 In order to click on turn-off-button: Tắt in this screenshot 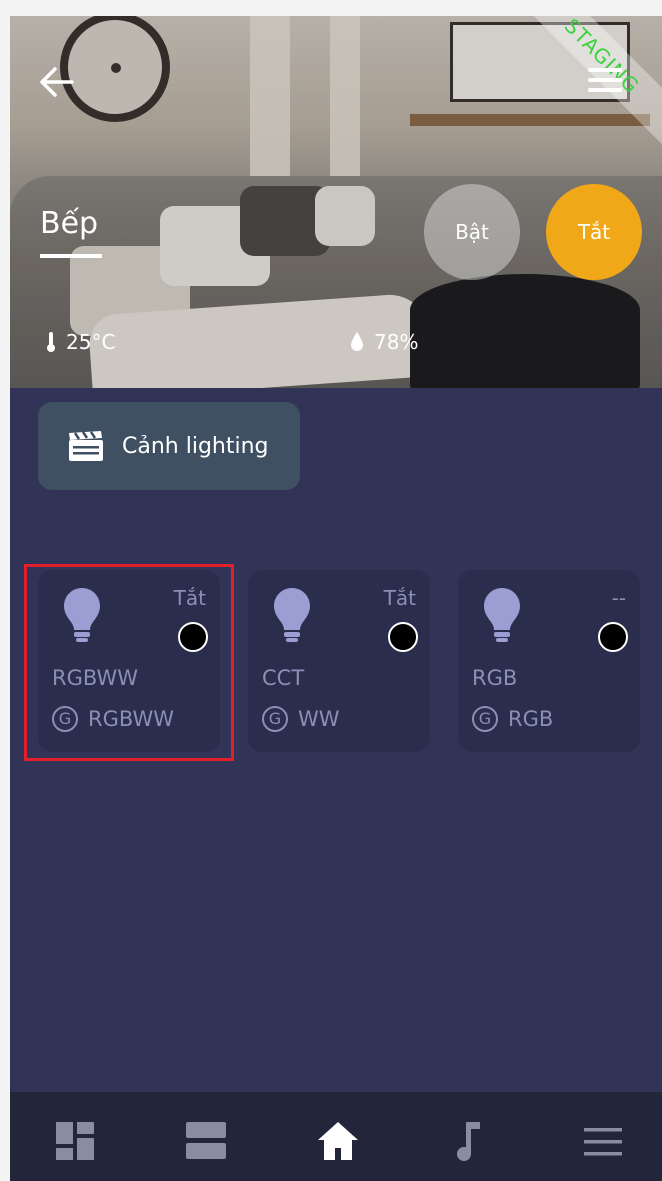, I will do `click(594, 232)`.